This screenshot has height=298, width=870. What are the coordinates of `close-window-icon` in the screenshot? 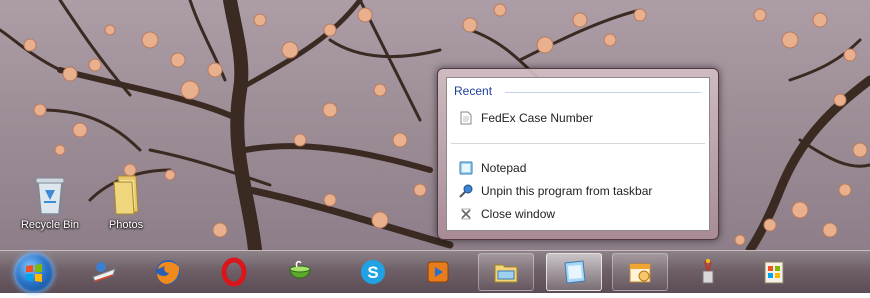 It's located at (466, 214).